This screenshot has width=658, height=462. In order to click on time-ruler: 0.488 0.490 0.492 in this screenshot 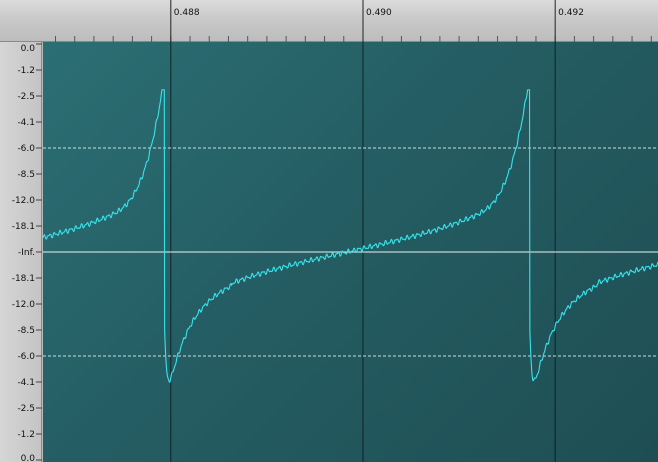, I will do `click(329, 21)`.